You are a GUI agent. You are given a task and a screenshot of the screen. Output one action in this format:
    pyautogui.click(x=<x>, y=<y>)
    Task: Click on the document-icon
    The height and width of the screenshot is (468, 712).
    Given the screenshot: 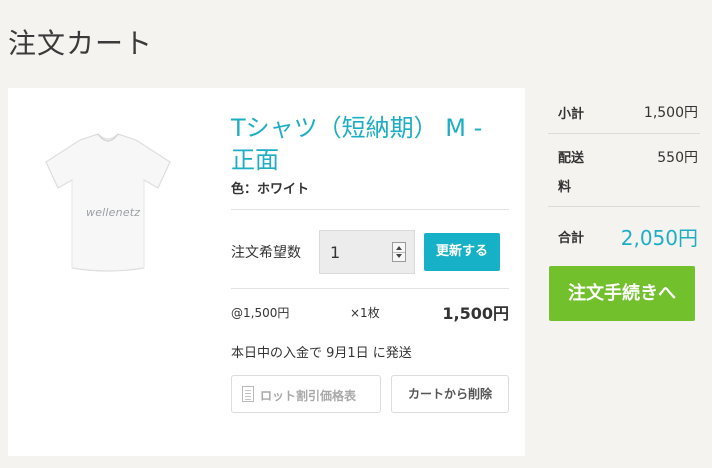 What is the action you would take?
    pyautogui.click(x=248, y=394)
    